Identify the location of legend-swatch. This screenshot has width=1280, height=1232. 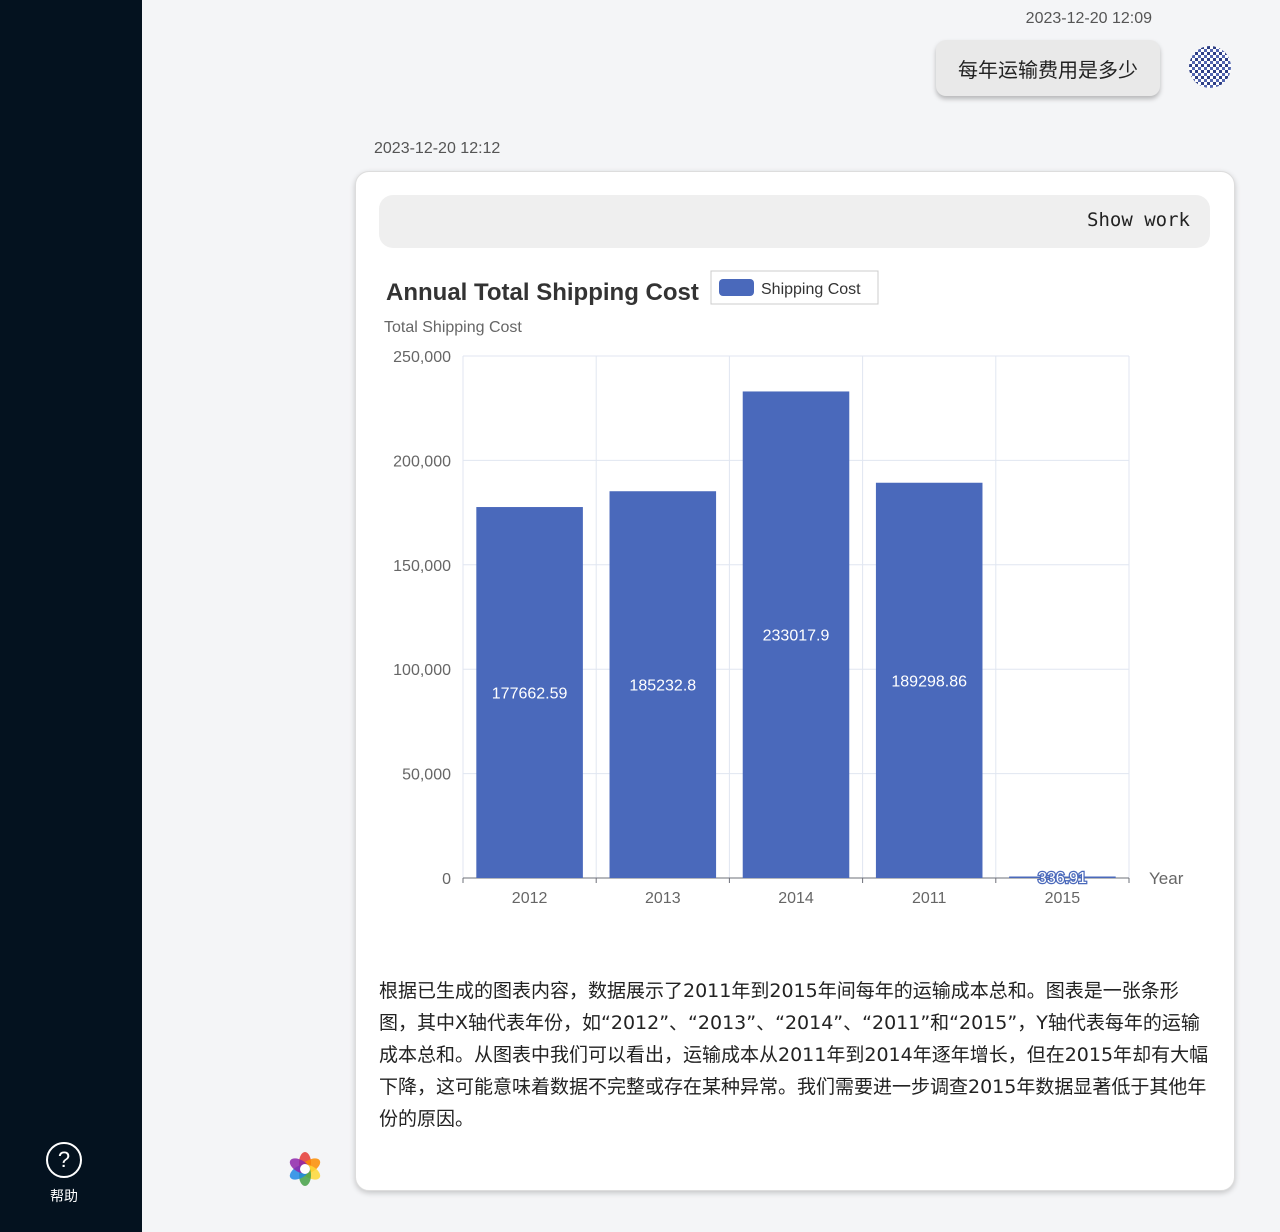
(736, 287).